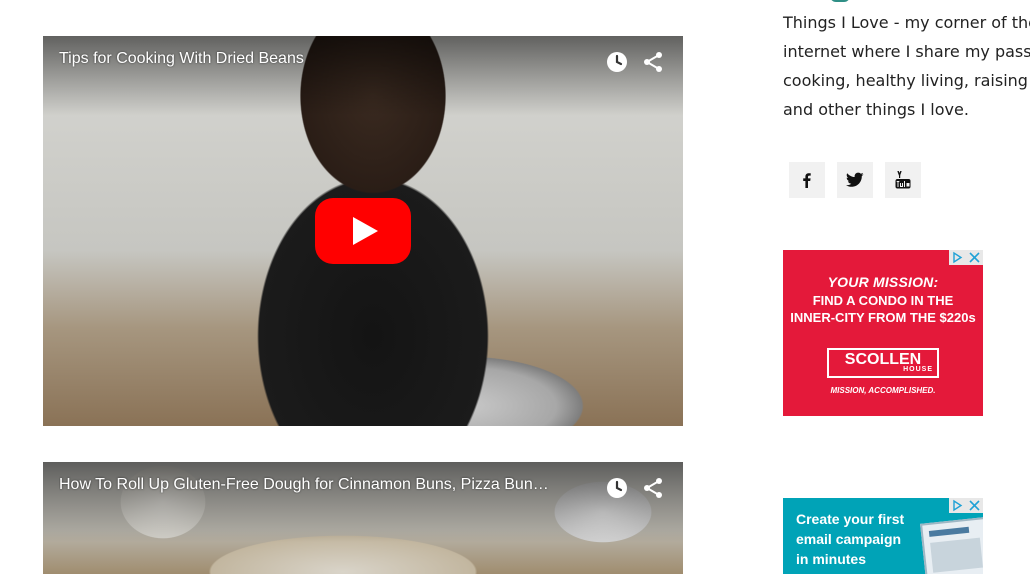  Describe the element at coordinates (876, 109) in the screenshot. I see `about-line: and other things I love.` at that location.